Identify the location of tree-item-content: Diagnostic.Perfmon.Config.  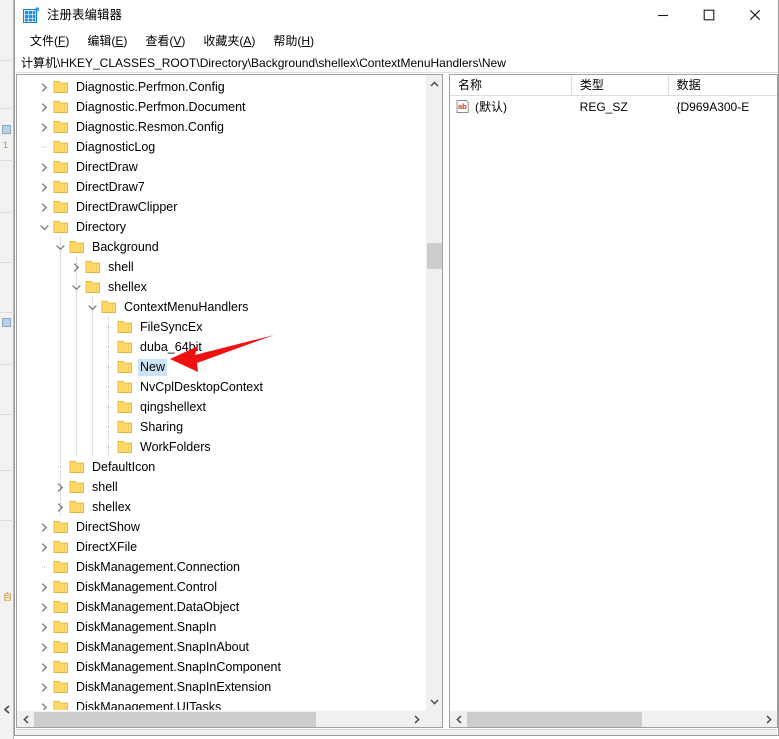
(140, 87).